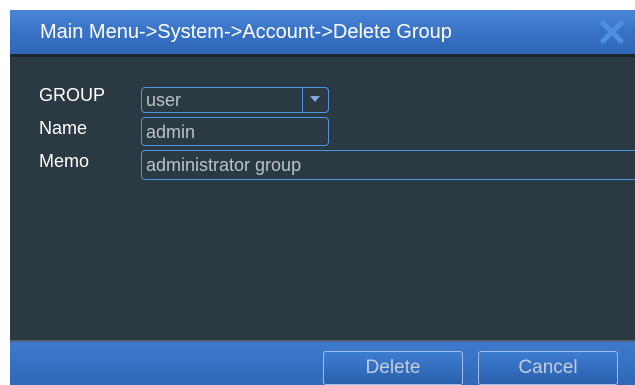 The height and width of the screenshot is (385, 635). I want to click on chevron-down-icon, so click(315, 99).